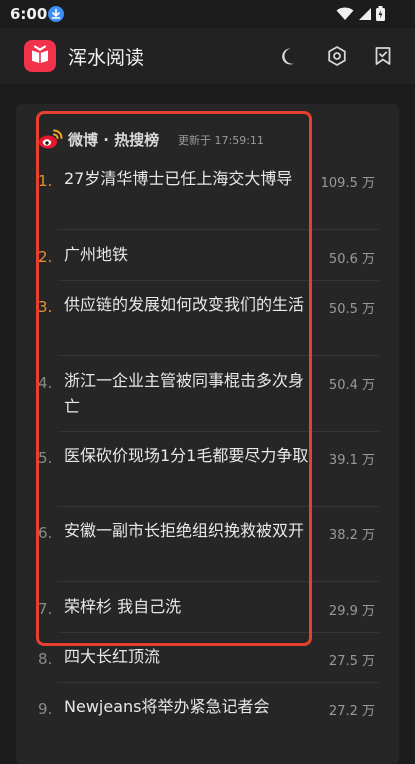 This screenshot has height=764, width=415. I want to click on status-bar: 6:00, so click(207, 14).